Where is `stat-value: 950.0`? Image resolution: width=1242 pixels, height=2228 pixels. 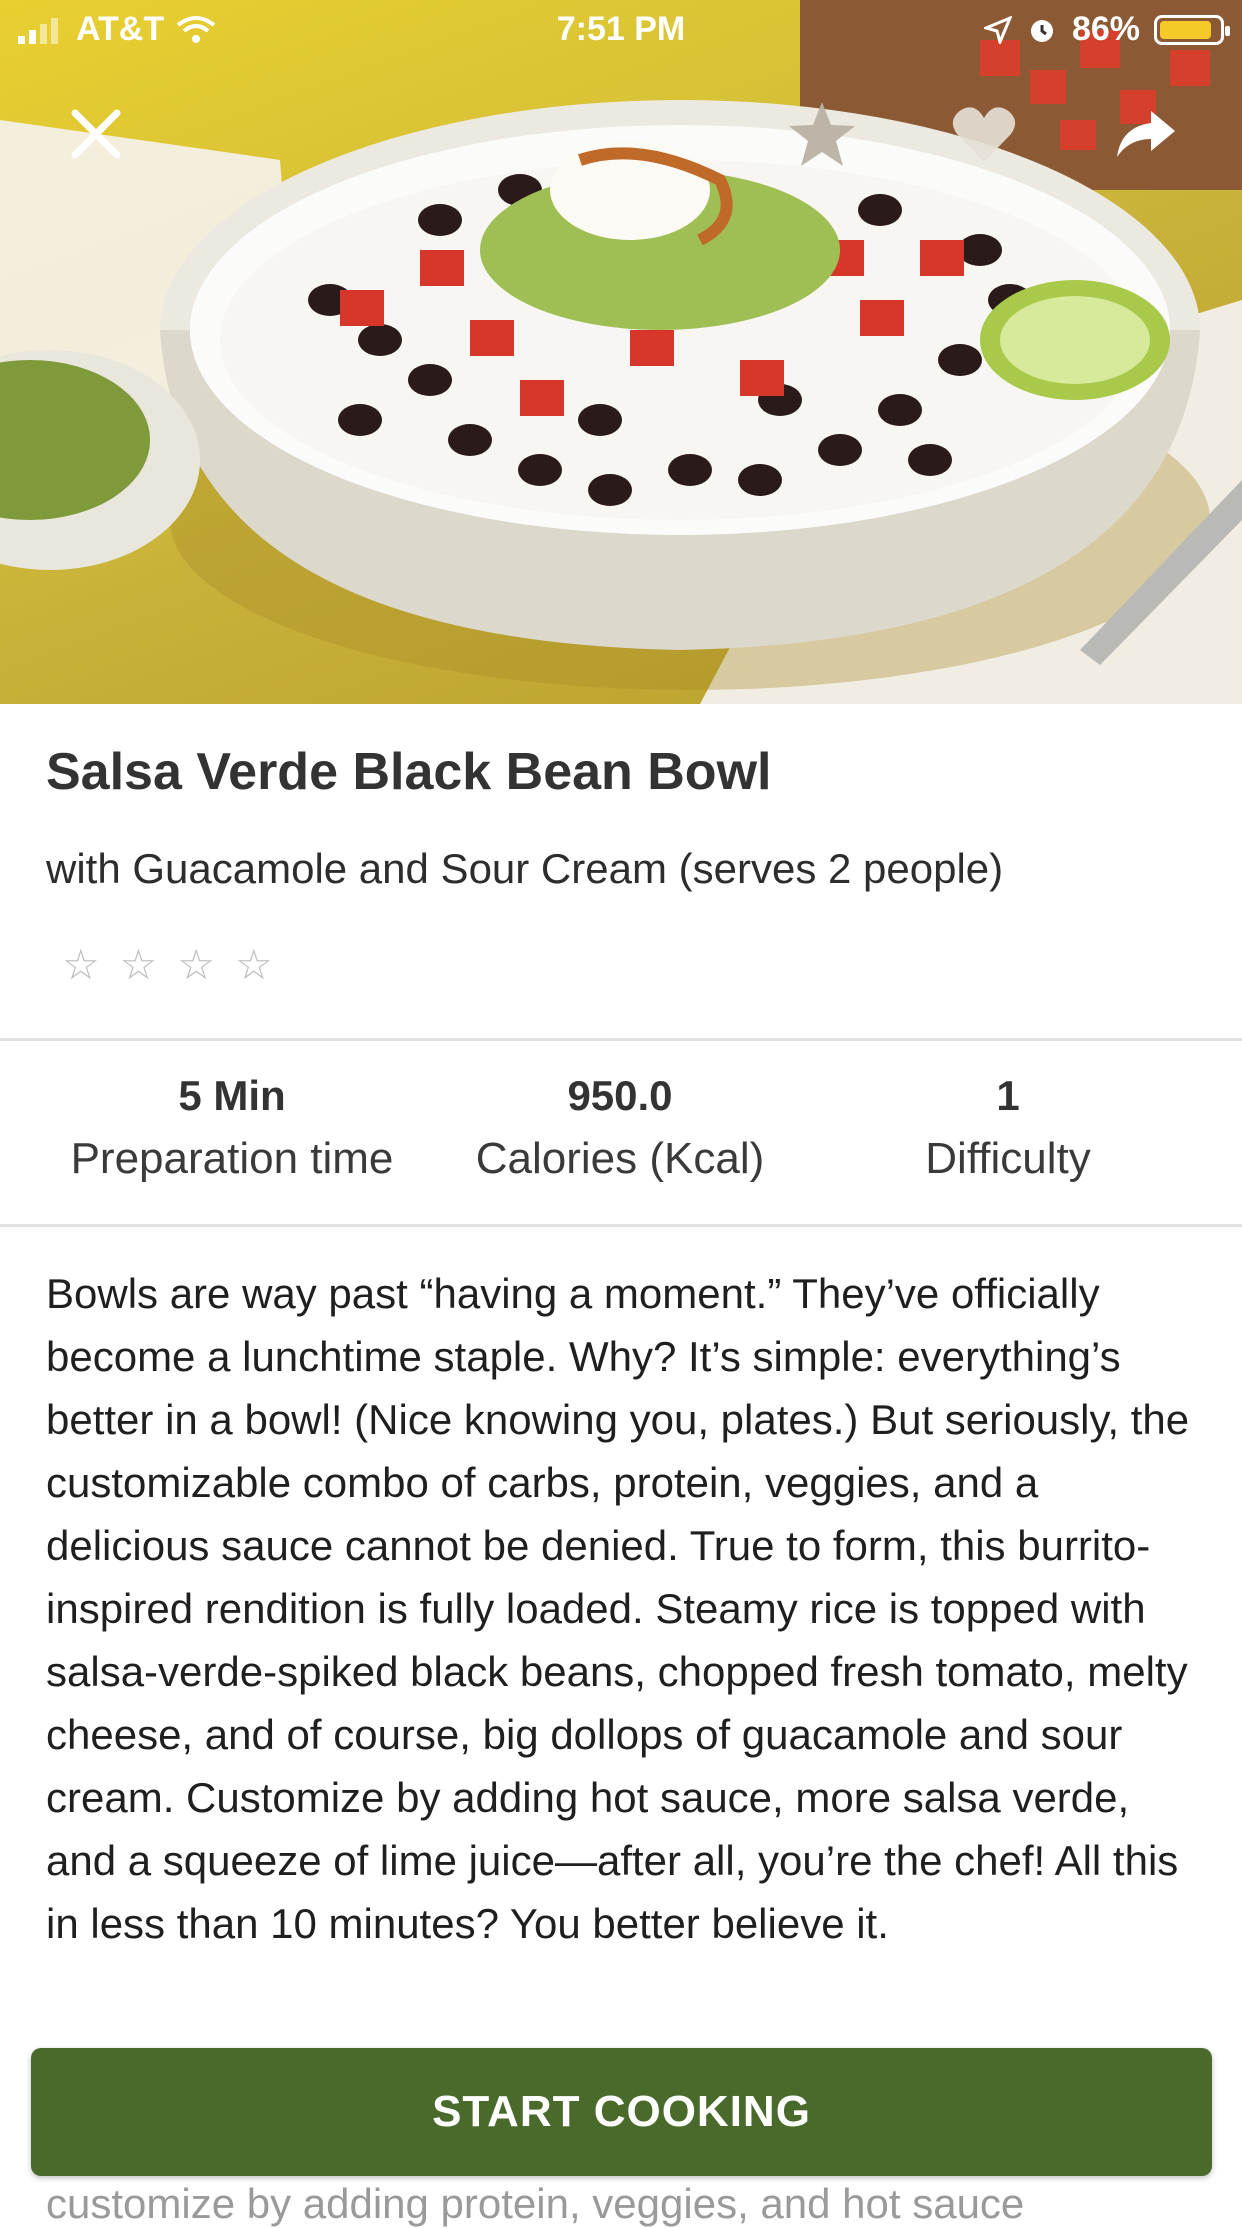 stat-value: 950.0 is located at coordinates (620, 1095).